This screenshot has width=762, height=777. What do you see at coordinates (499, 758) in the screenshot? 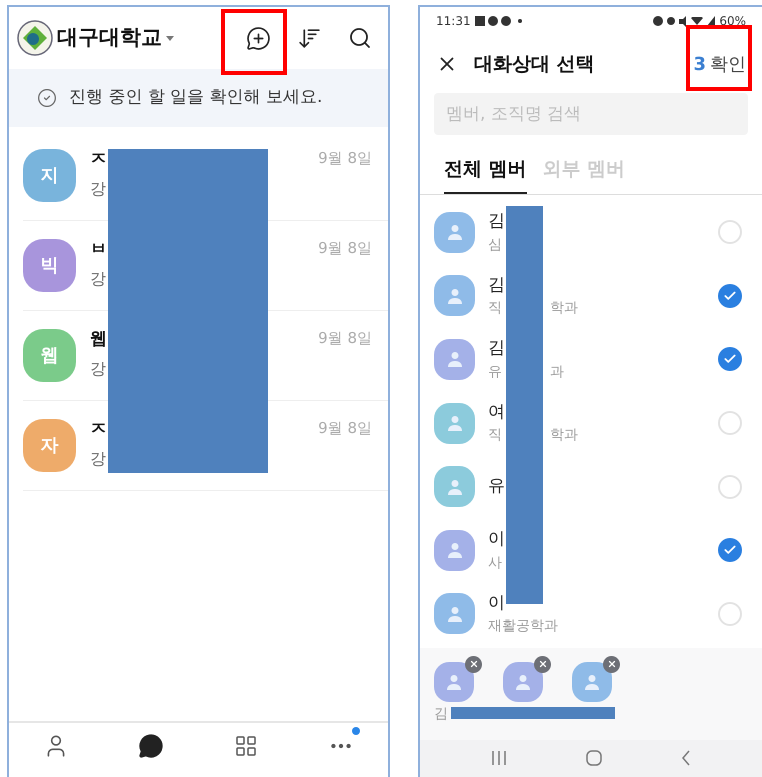
I see `recent-apps-icon` at bounding box center [499, 758].